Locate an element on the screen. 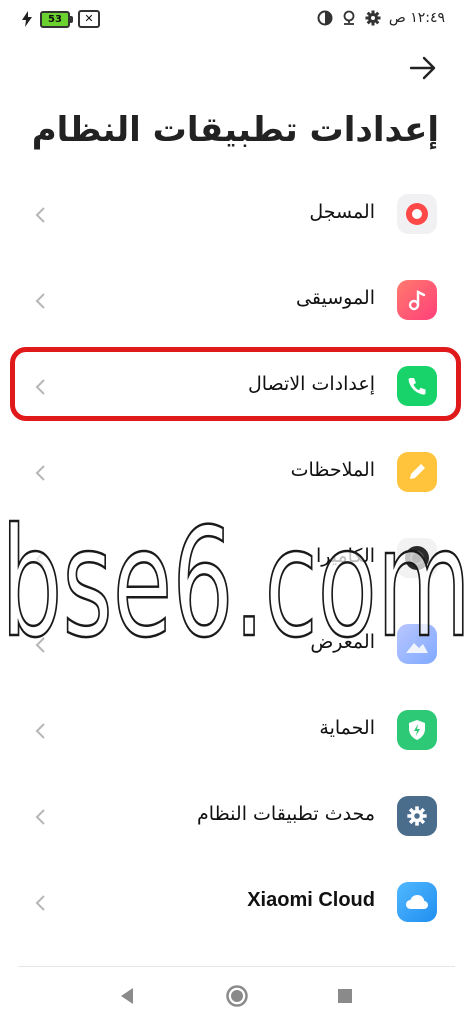 The image size is (473, 1024). list-item-gallery: المعرض is located at coordinates (236, 643).